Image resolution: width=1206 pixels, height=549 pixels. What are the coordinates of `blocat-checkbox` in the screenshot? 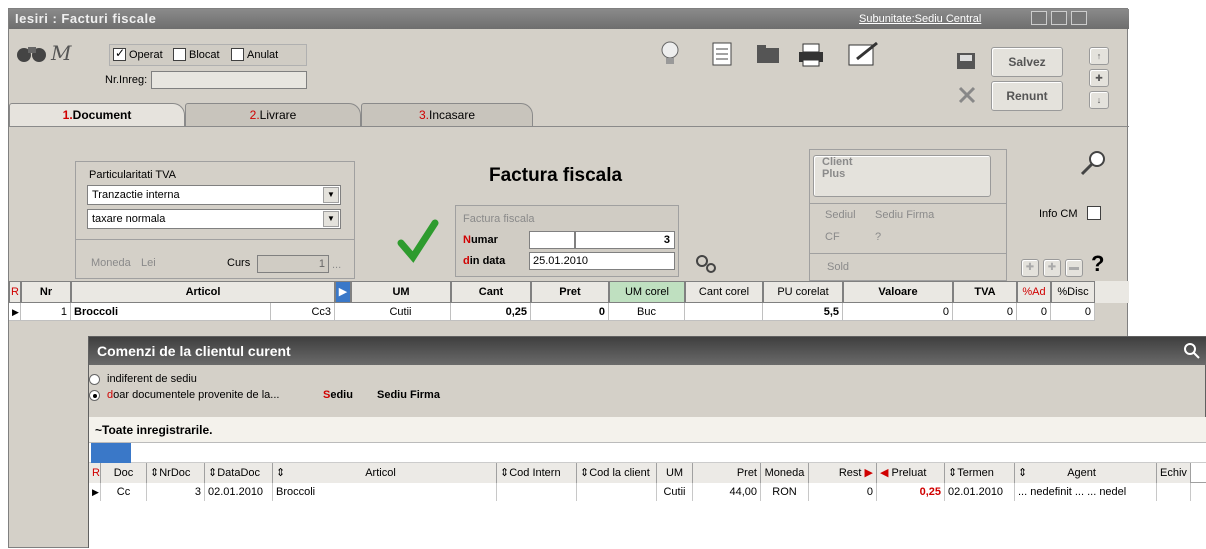 It's located at (179, 54).